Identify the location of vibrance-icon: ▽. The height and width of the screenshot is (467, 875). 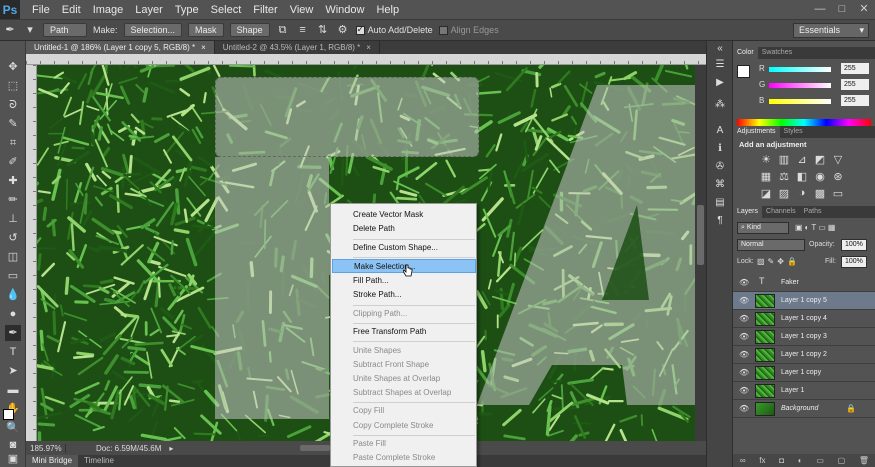
(838, 161).